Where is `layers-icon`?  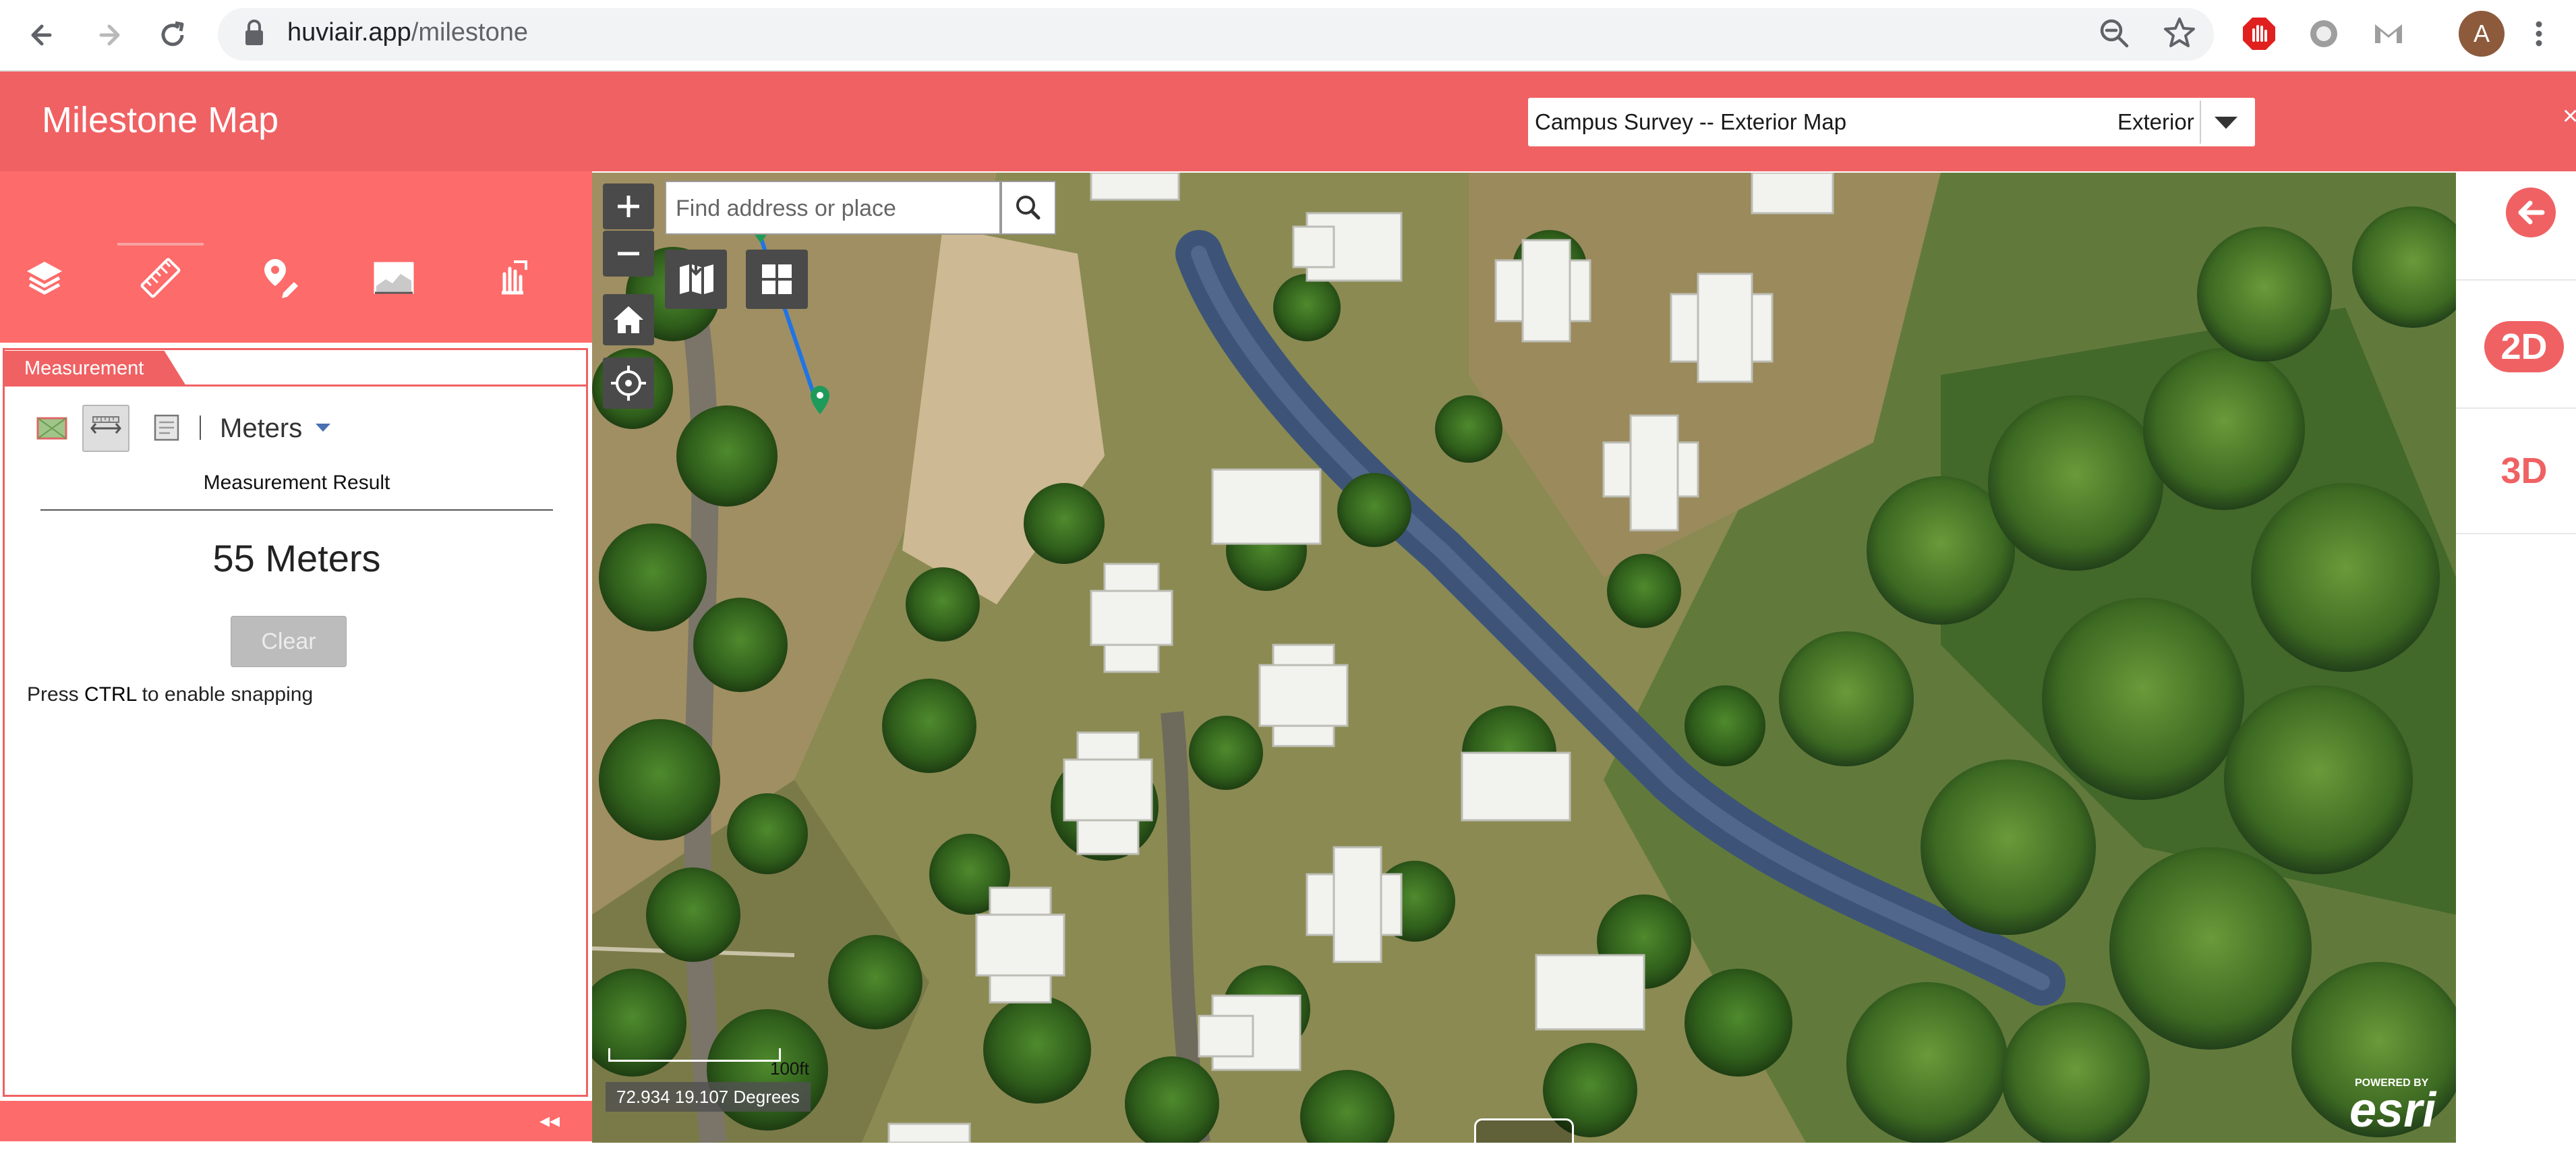 layers-icon is located at coordinates (44, 278).